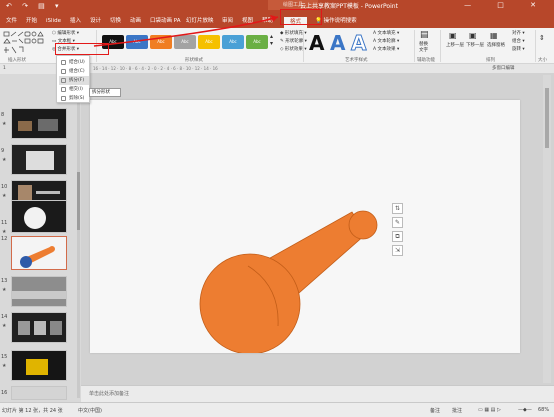 The height and width of the screenshot is (417, 554). I want to click on menu-item-union: 结合(U), so click(74, 62).